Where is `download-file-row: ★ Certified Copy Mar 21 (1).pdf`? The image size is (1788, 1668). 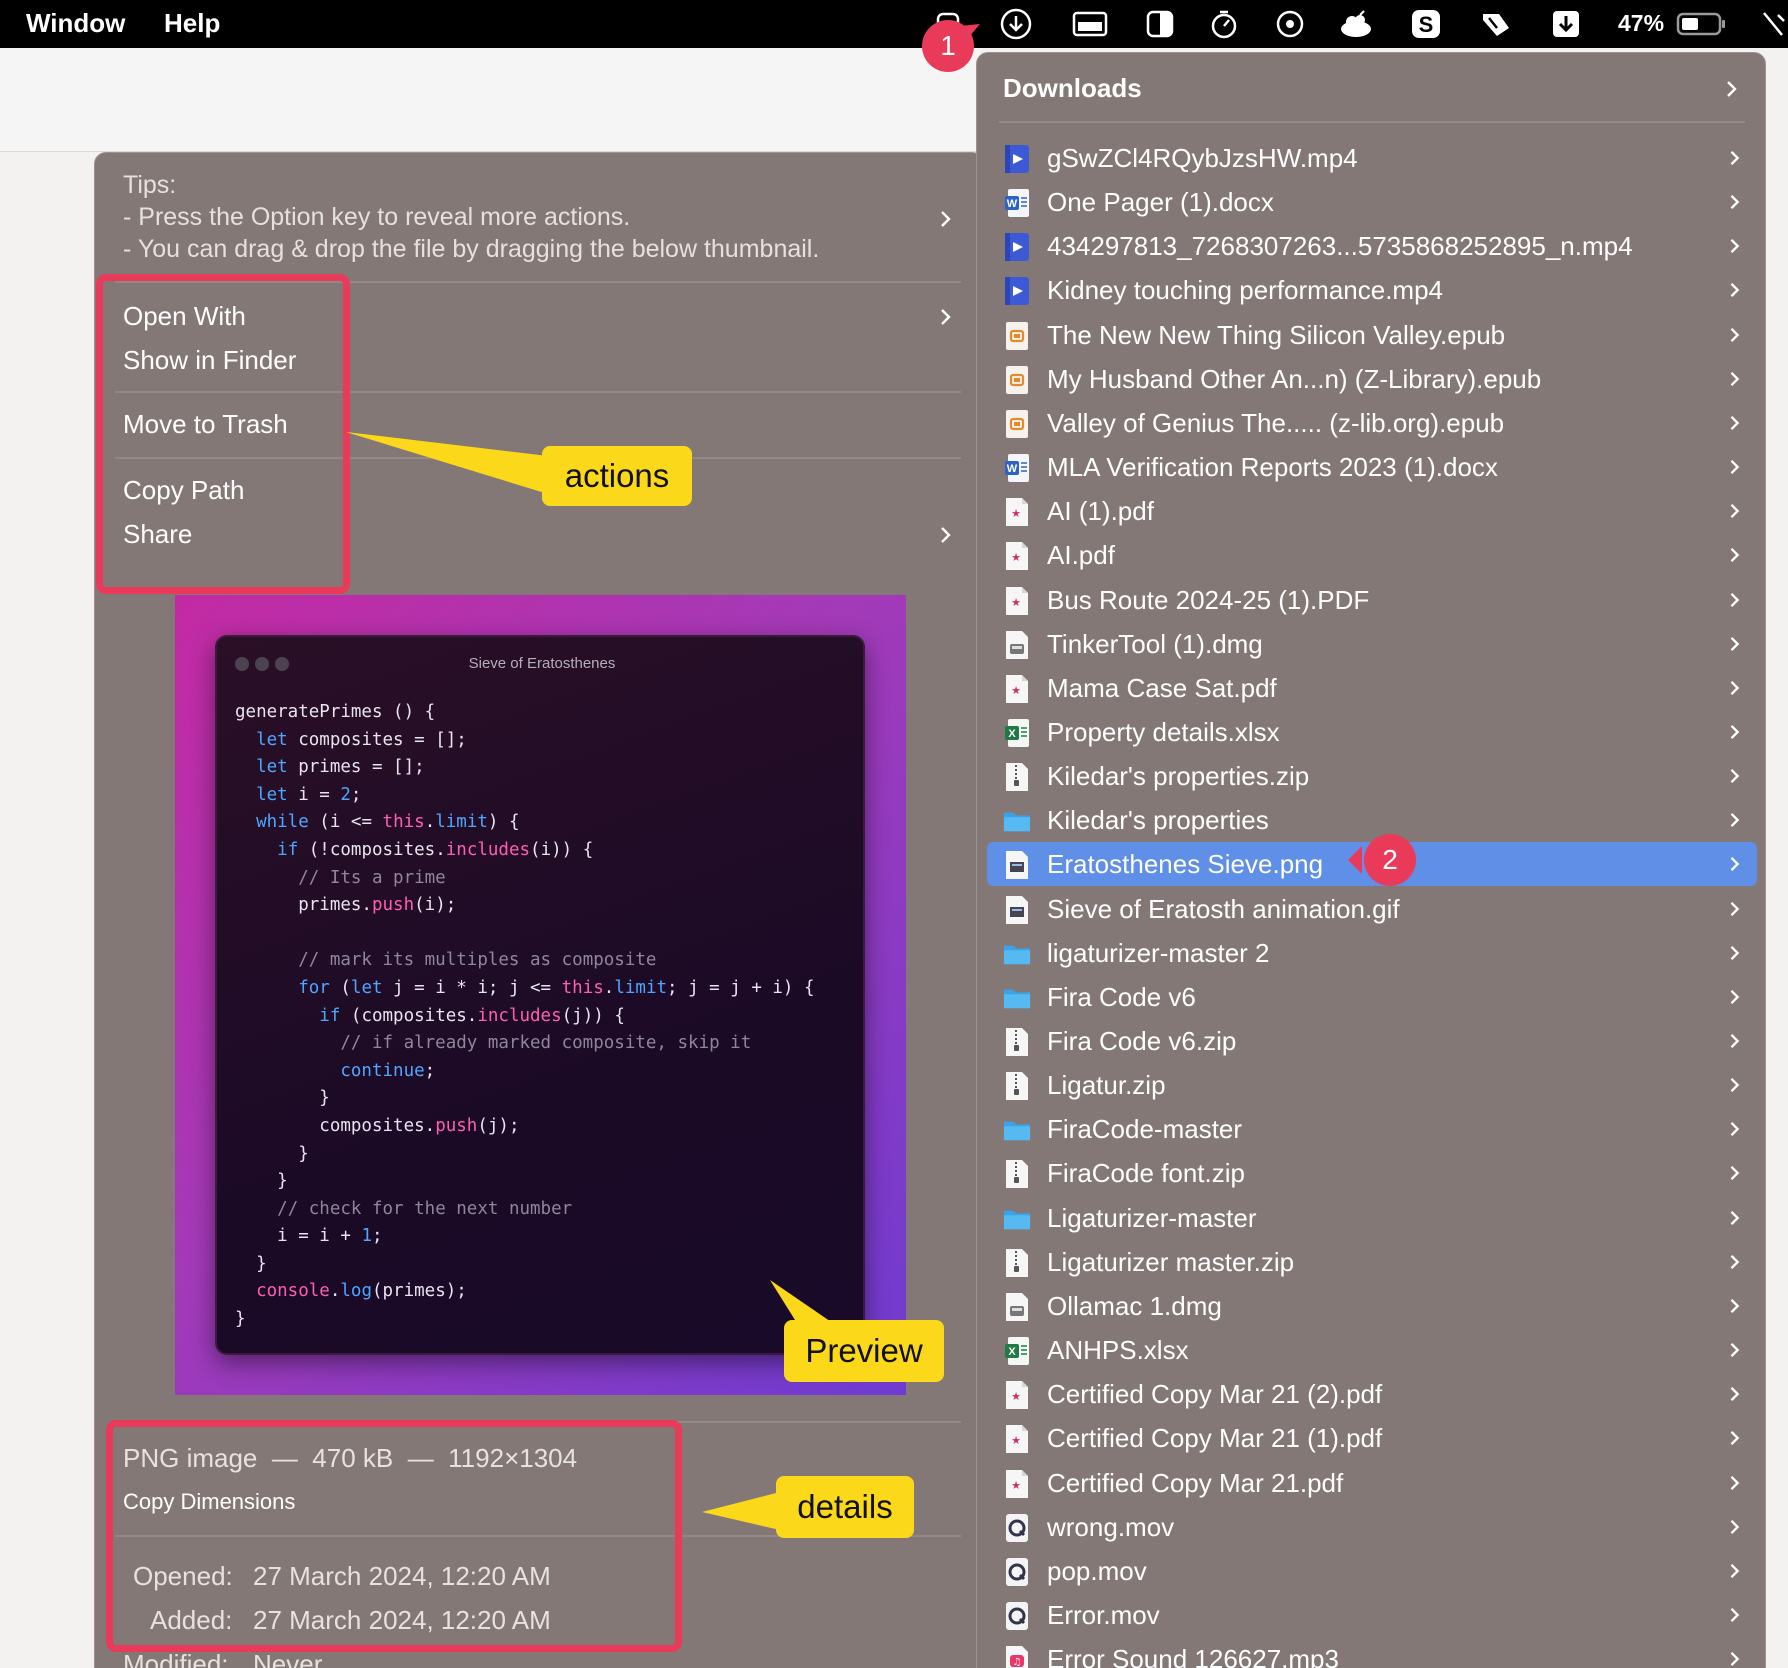
download-file-row: ★ Certified Copy Mar 21 (1).pdf is located at coordinates (1372, 1438).